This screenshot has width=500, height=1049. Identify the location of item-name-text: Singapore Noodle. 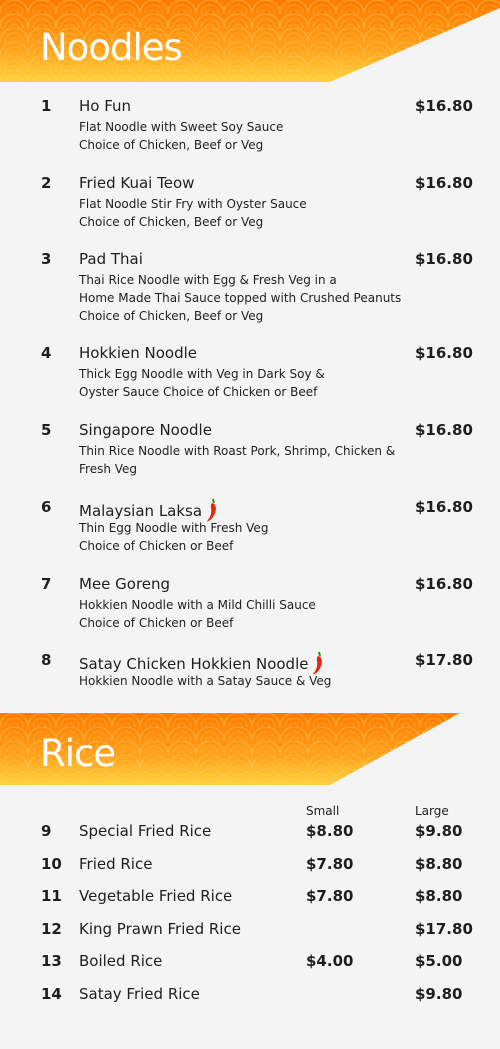
(145, 430).